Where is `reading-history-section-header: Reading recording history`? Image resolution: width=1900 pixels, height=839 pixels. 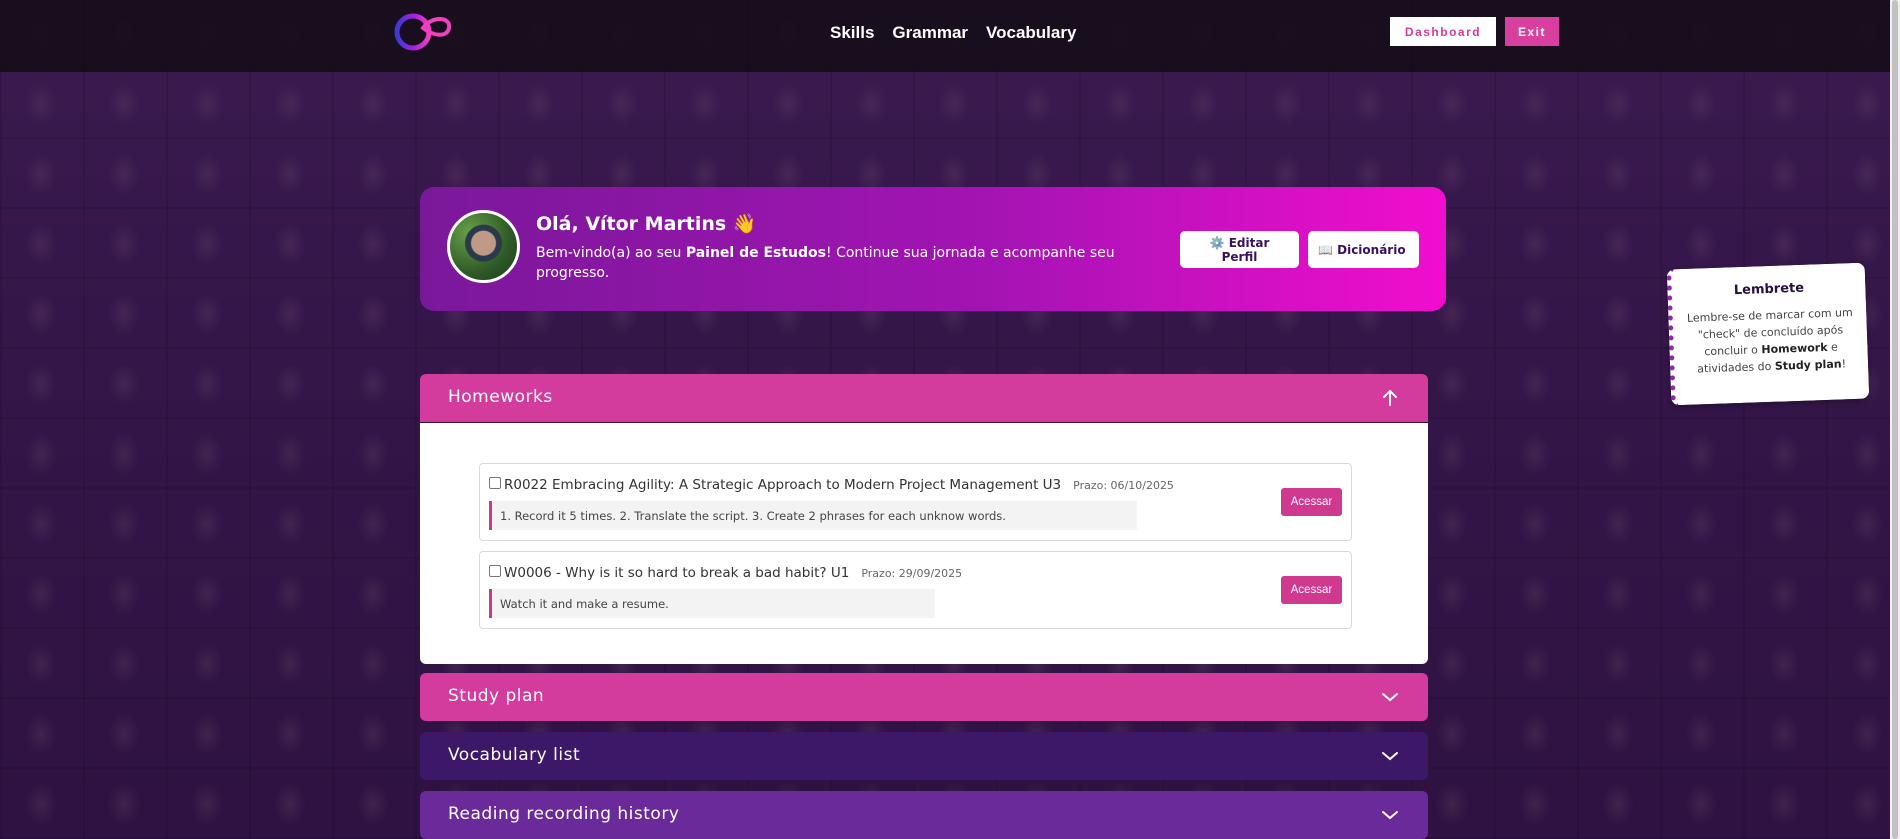
reading-history-section-header: Reading recording history is located at coordinates (924, 815).